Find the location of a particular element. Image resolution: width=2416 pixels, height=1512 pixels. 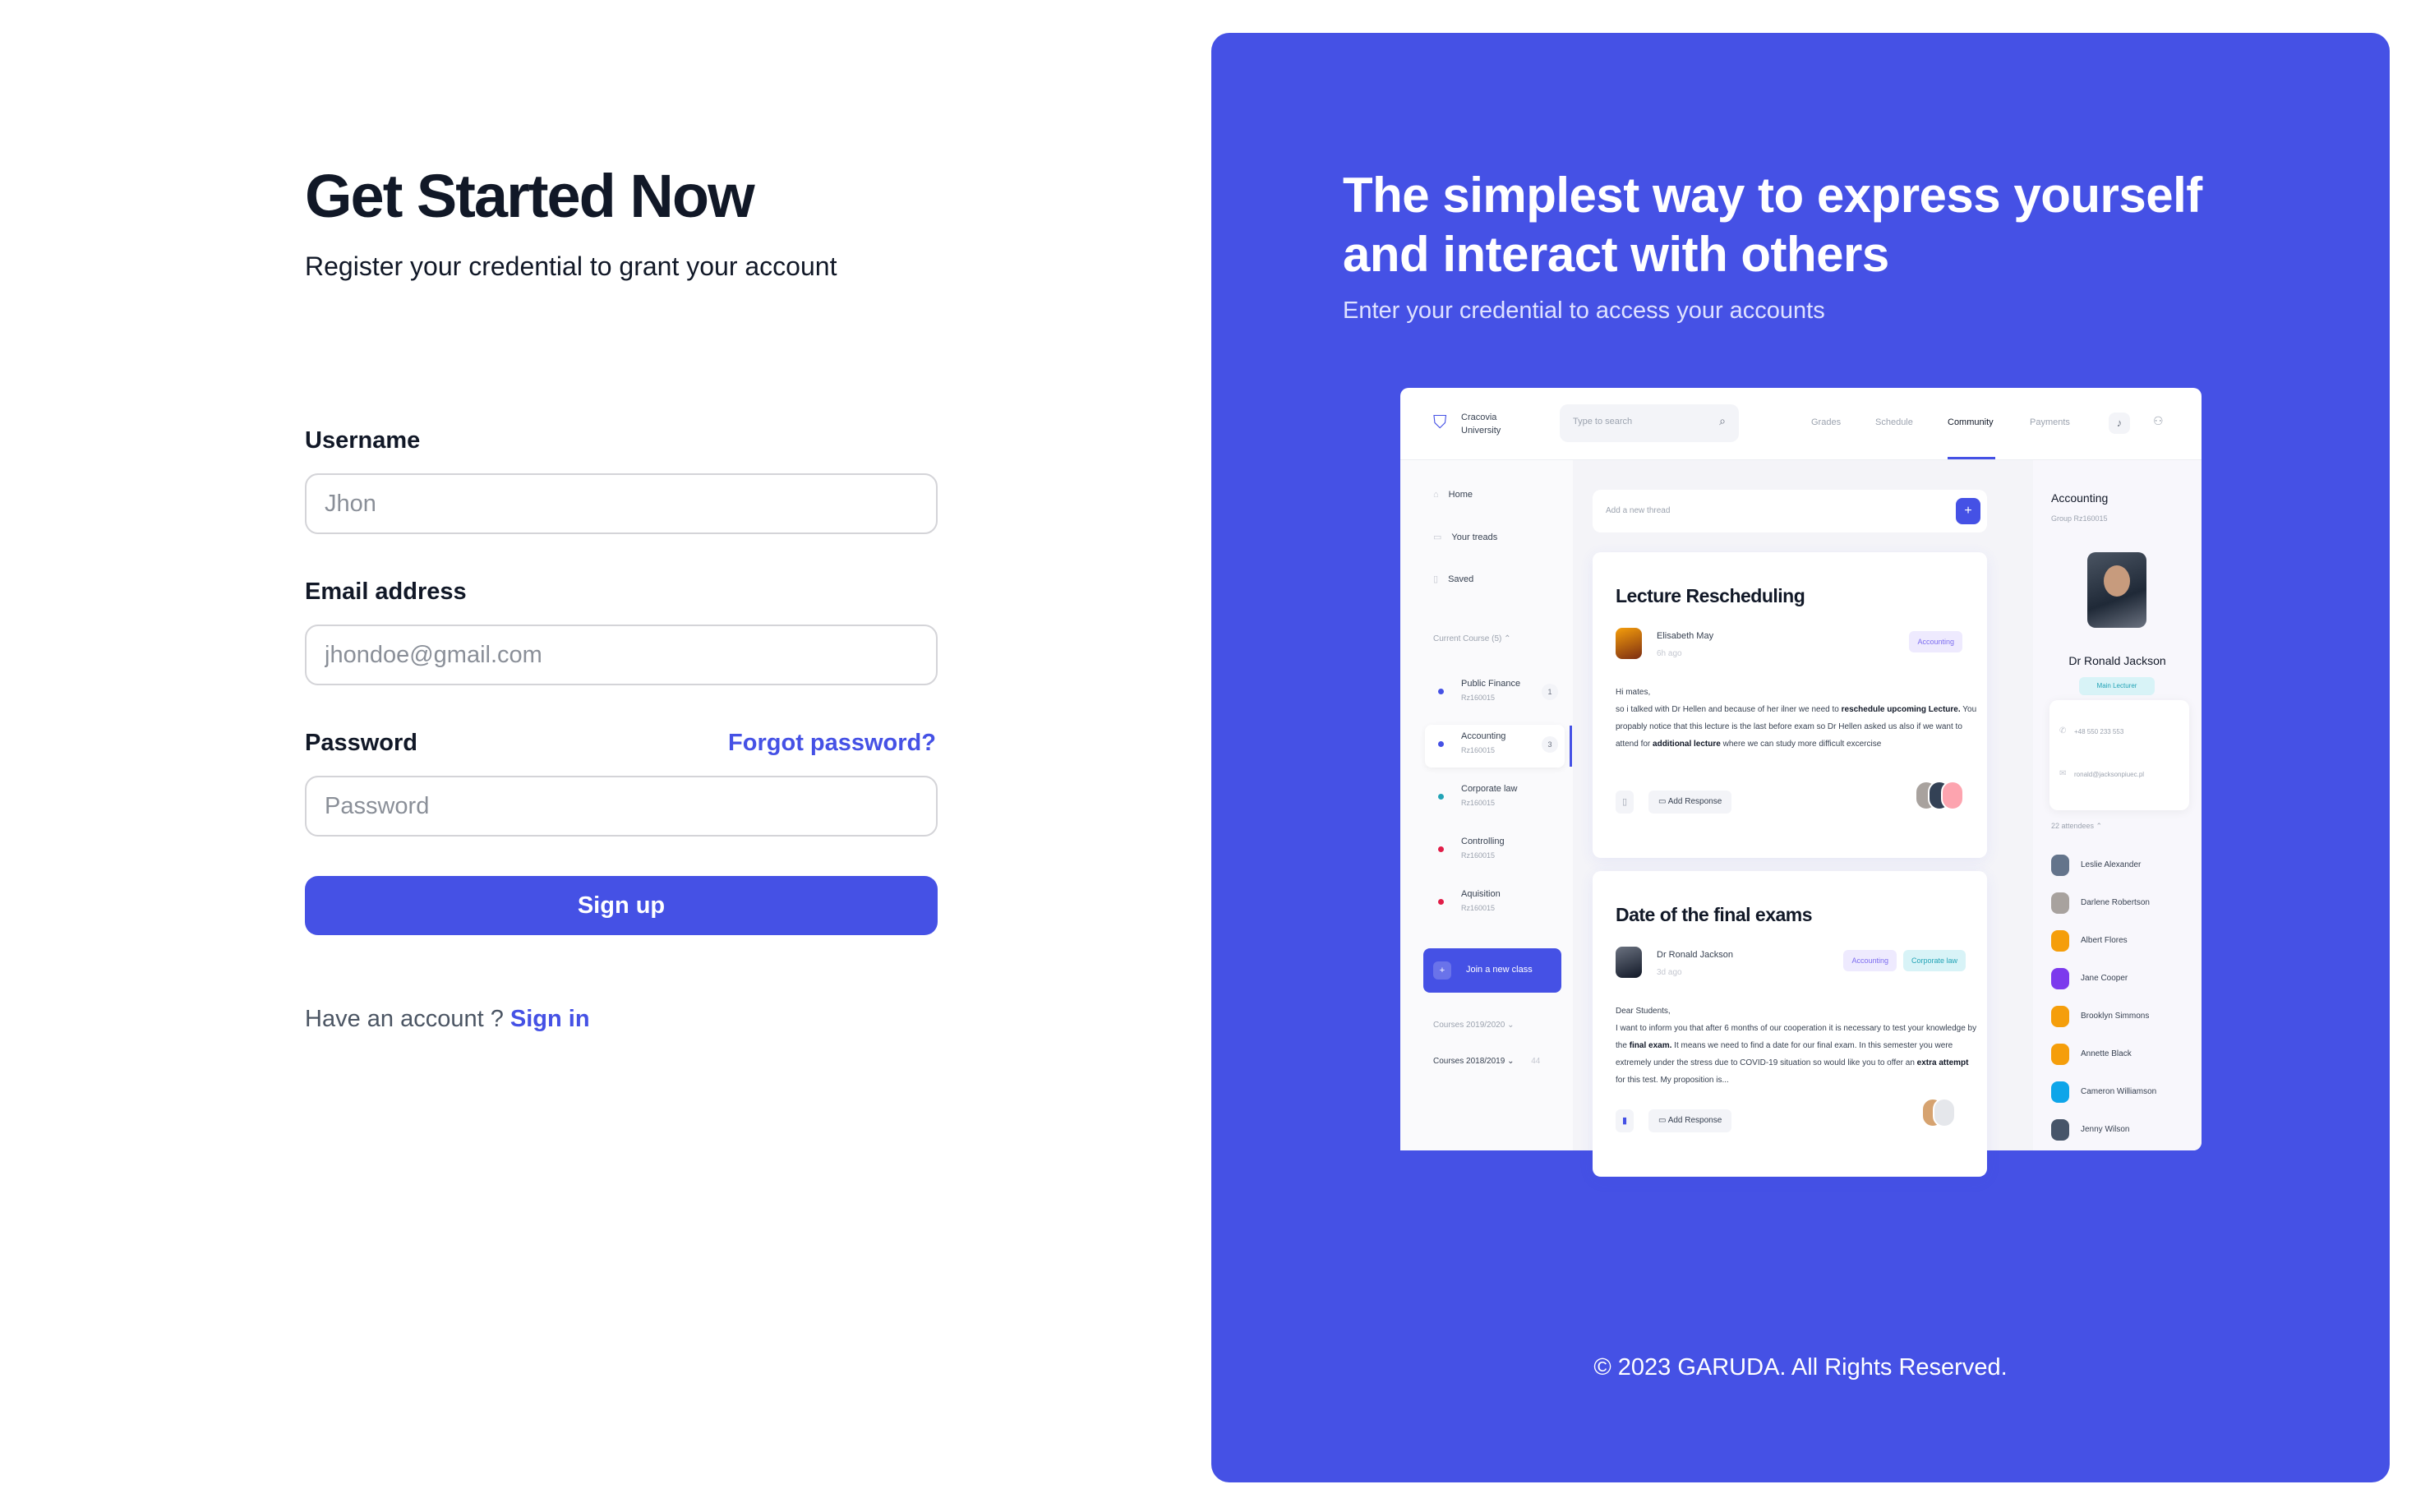

mockup-join-label: Join a new class is located at coordinates (1499, 970).